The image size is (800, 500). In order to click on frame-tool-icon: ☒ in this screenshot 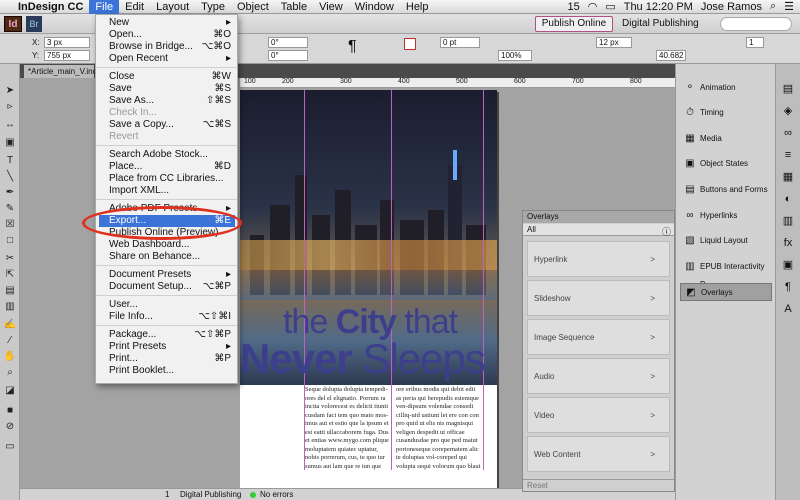, I will do `click(10, 224)`.